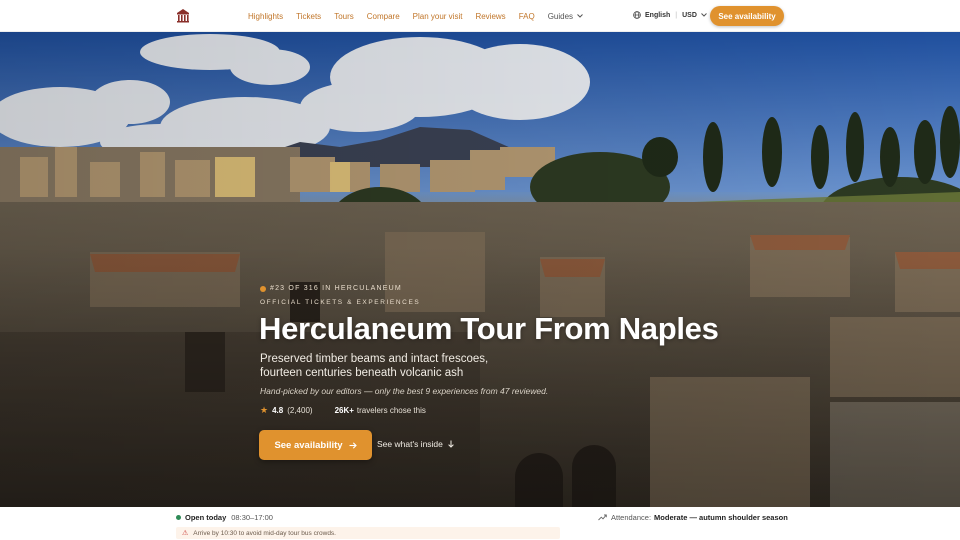 This screenshot has height=540, width=960. I want to click on opening-hours: Open today 08:30–17:00, so click(224, 517).